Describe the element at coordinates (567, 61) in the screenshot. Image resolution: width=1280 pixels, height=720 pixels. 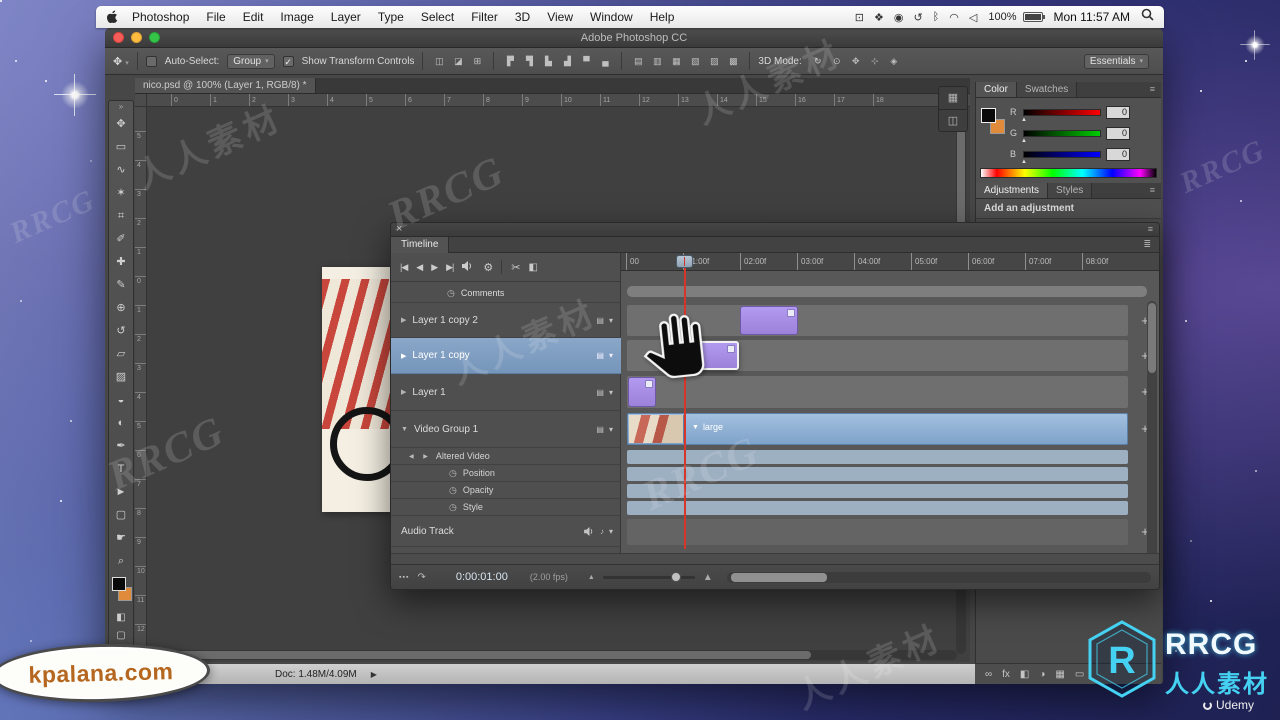
I see `align-icon: ▟` at that location.